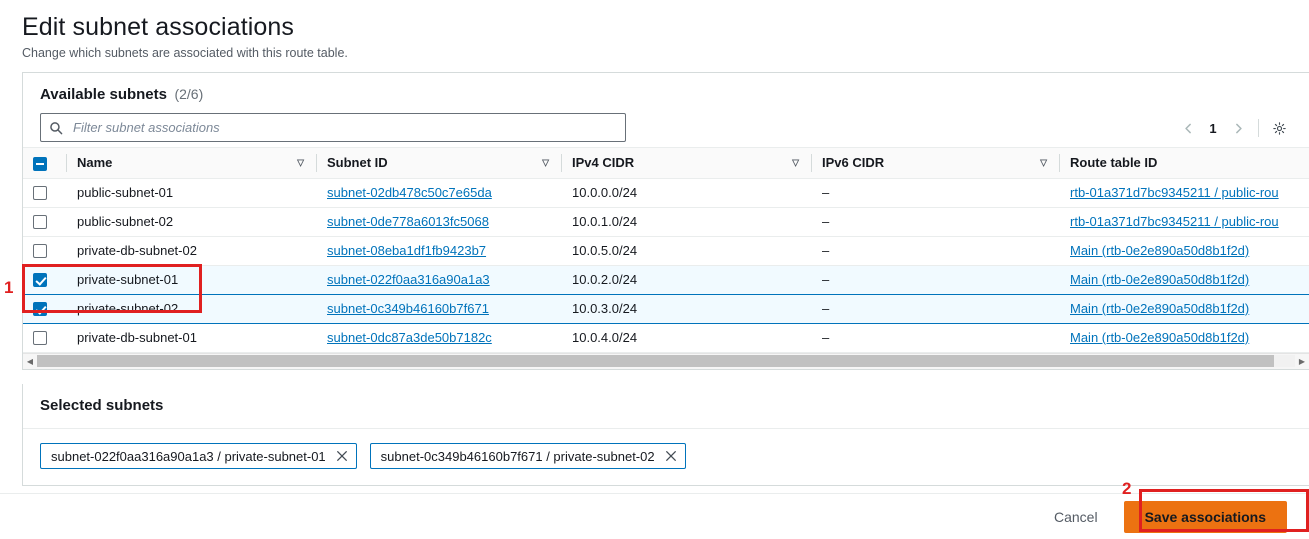  What do you see at coordinates (408, 221) in the screenshot?
I see `subnet-id-link: subnet-0de778a6013fc5068` at bounding box center [408, 221].